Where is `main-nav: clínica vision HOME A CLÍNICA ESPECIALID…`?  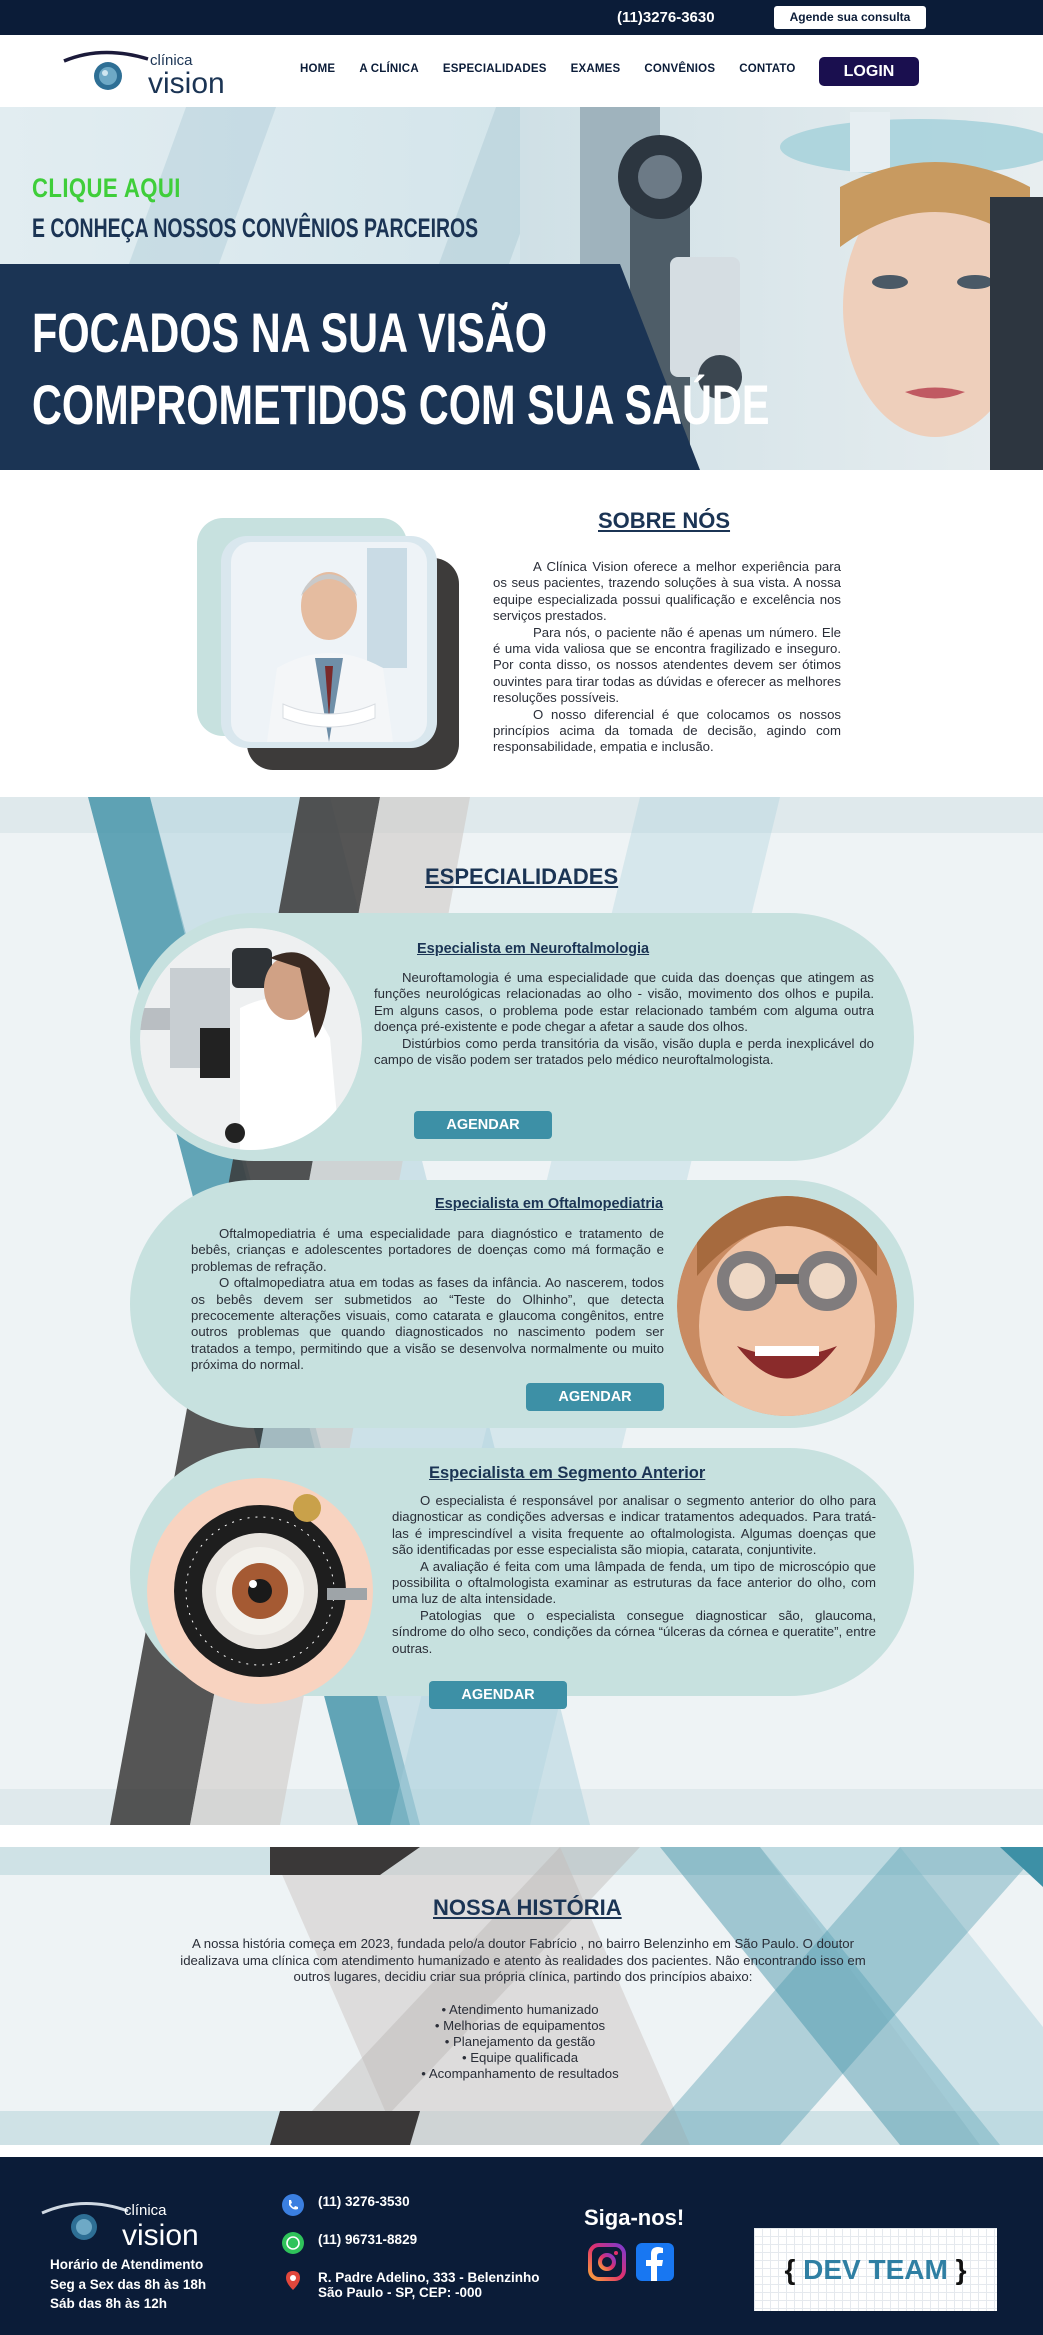 main-nav: clínica vision HOME A CLÍNICA ESPECIALID… is located at coordinates (521, 71).